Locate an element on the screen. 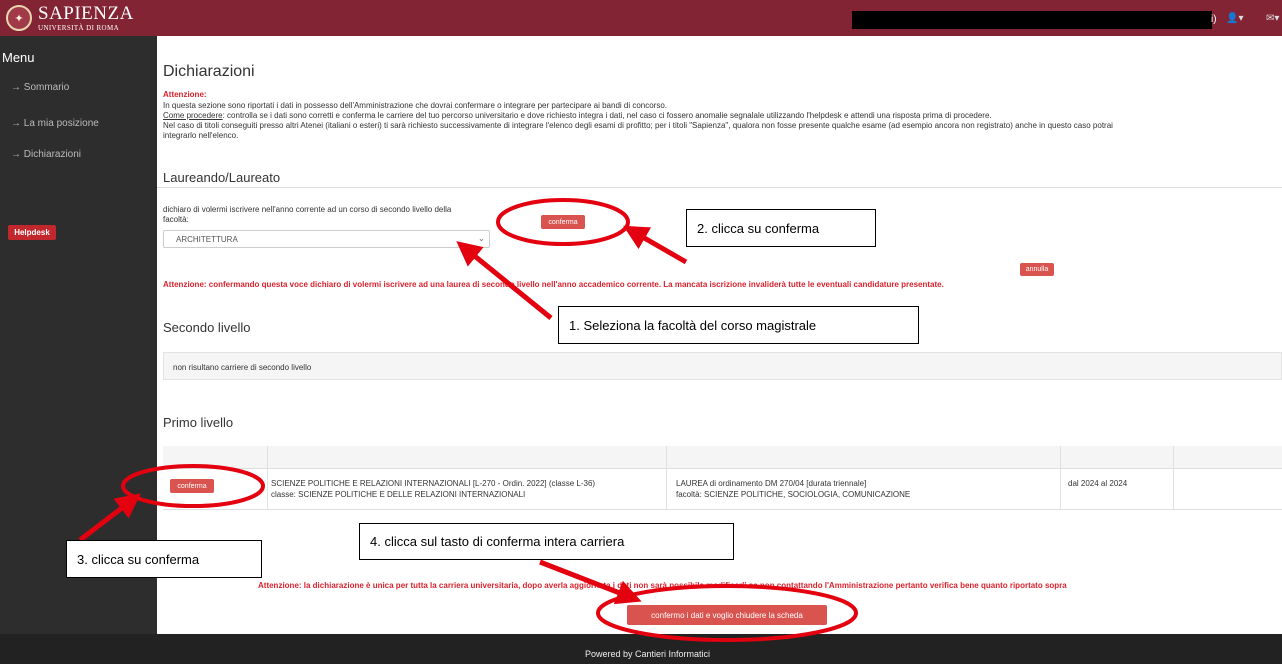  sidebar-item-la-mia-posizione: → La mia posizione is located at coordinates (55, 123).